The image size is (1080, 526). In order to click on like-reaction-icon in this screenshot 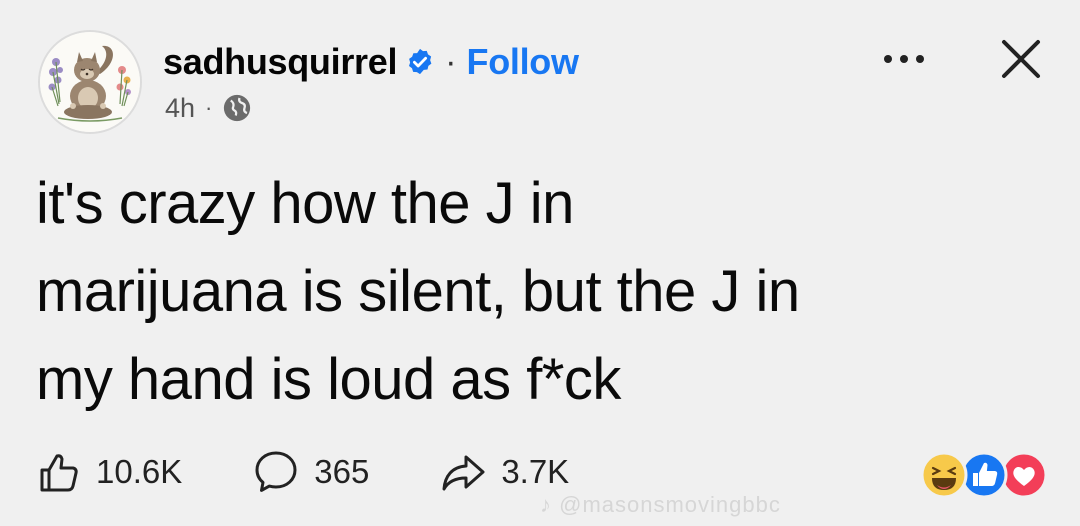, I will do `click(984, 475)`.